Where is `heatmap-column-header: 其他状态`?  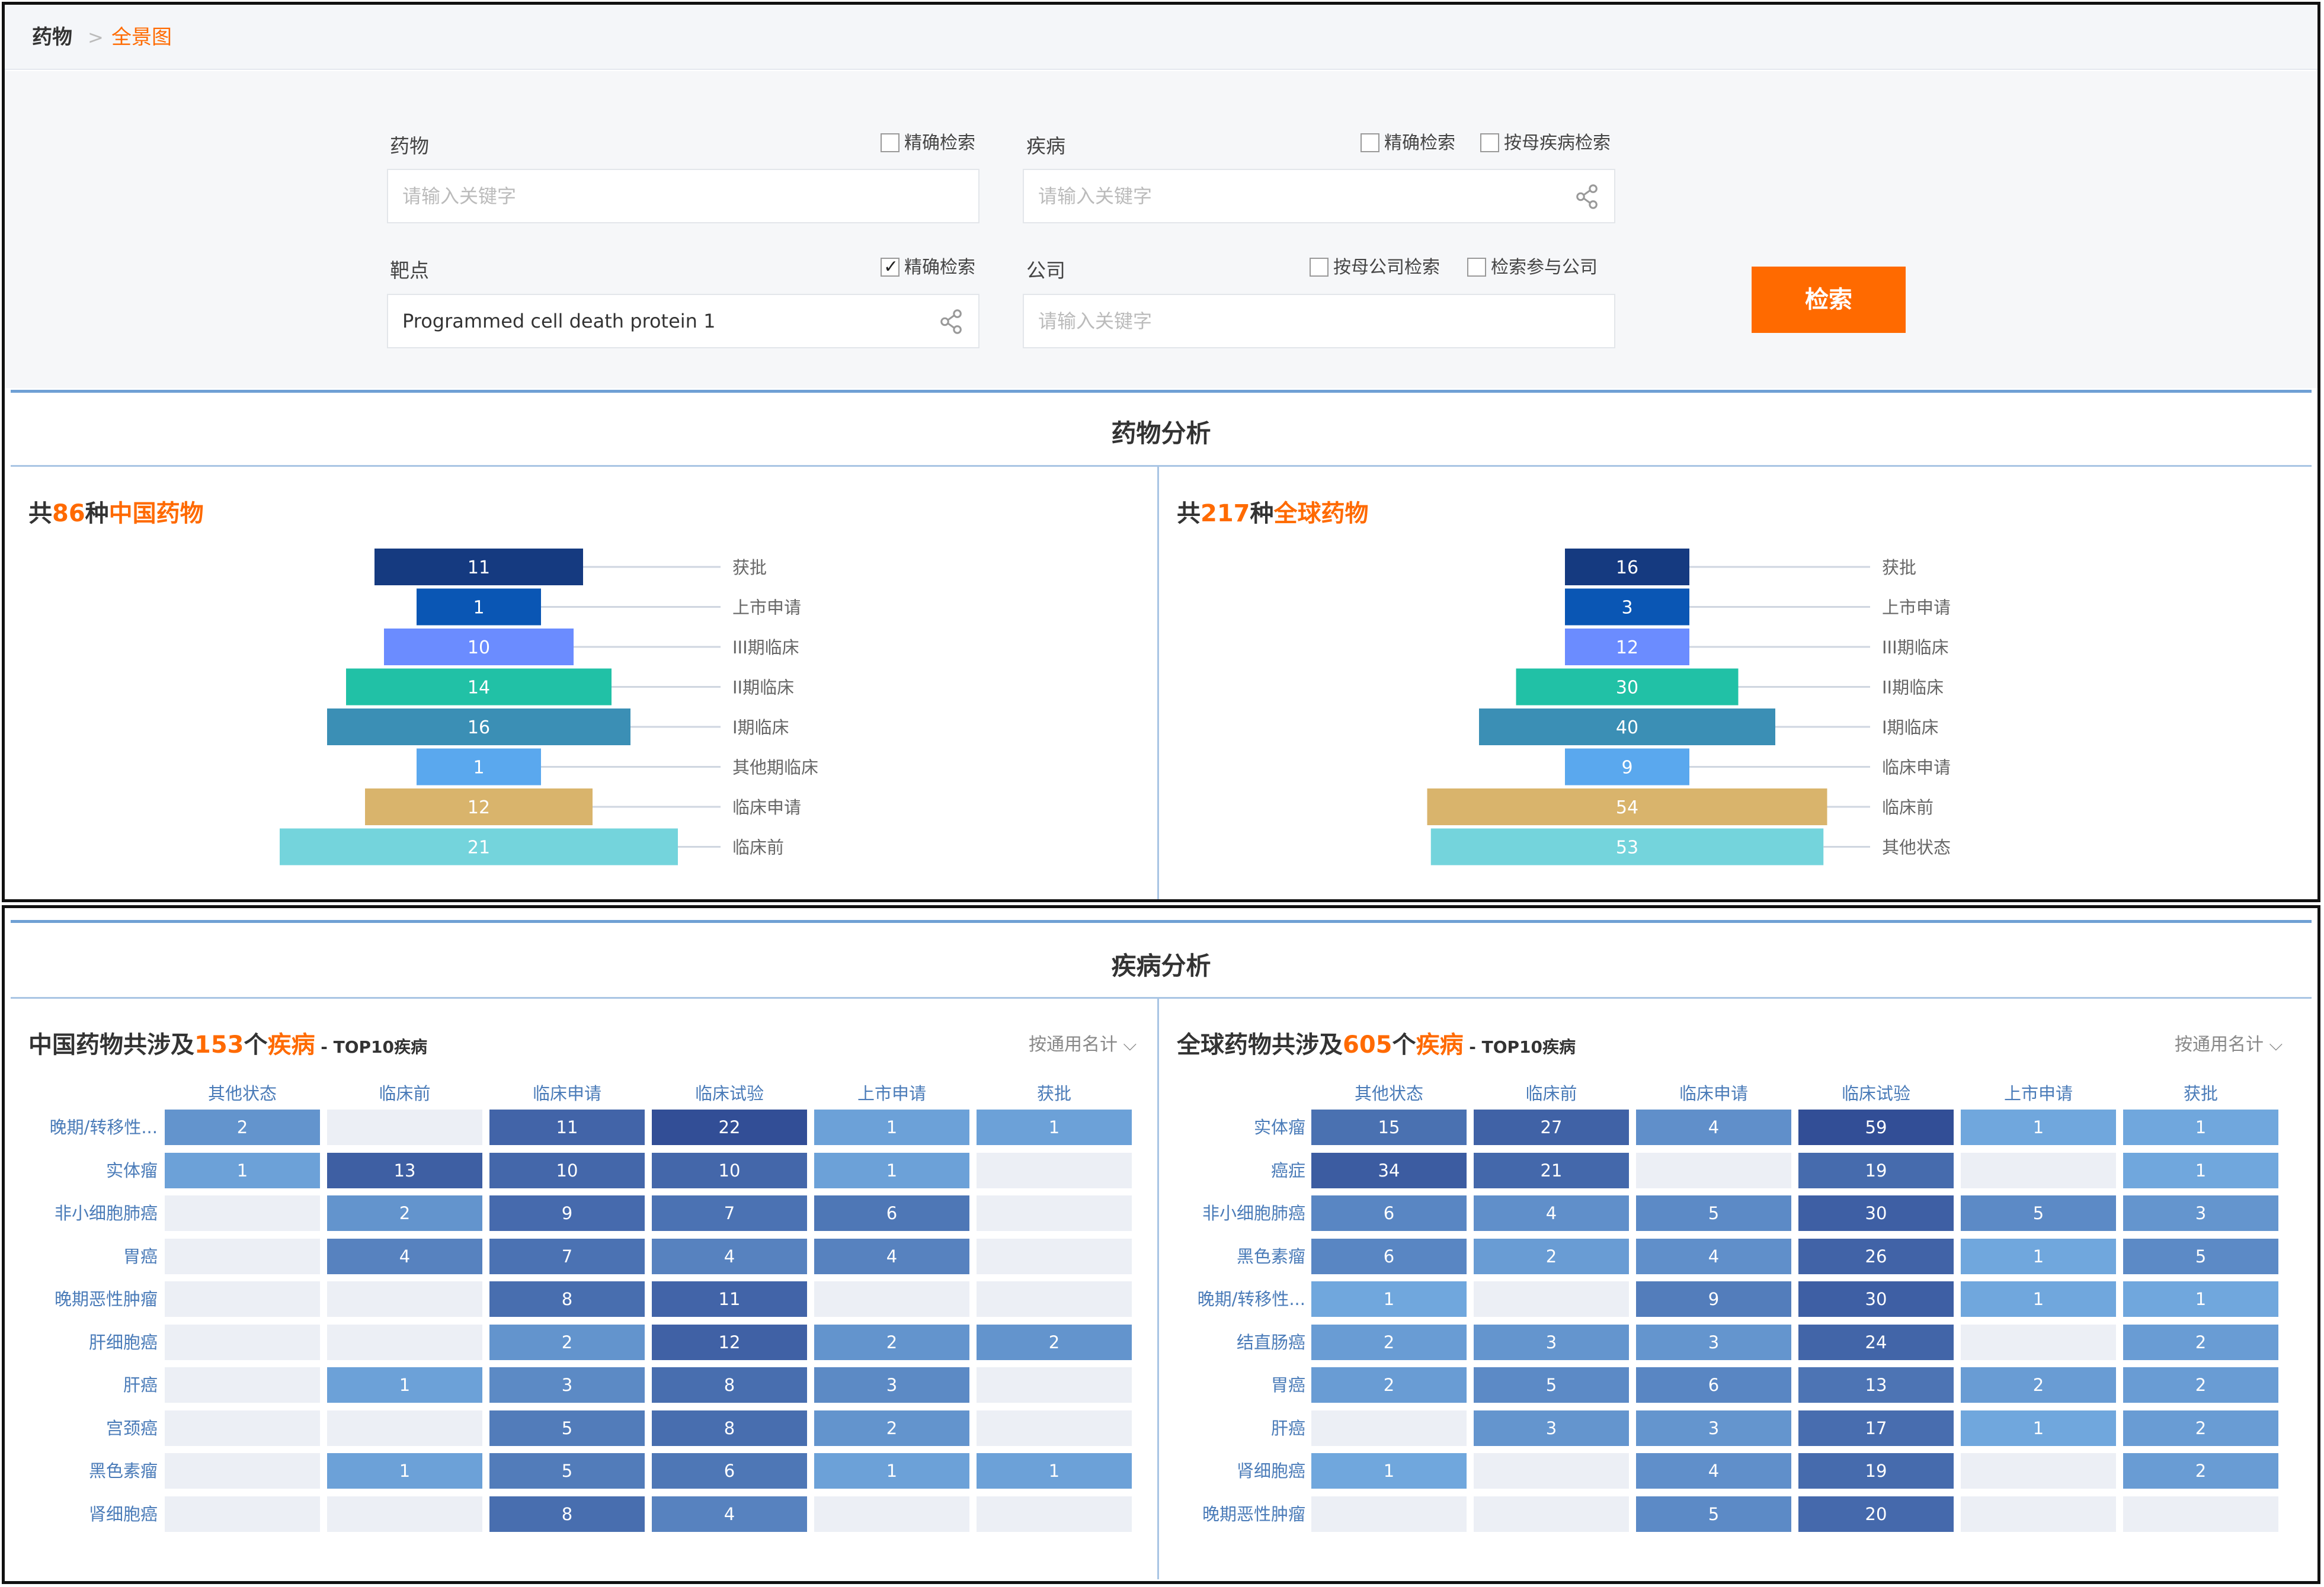 heatmap-column-header: 其他状态 is located at coordinates (1389, 1093).